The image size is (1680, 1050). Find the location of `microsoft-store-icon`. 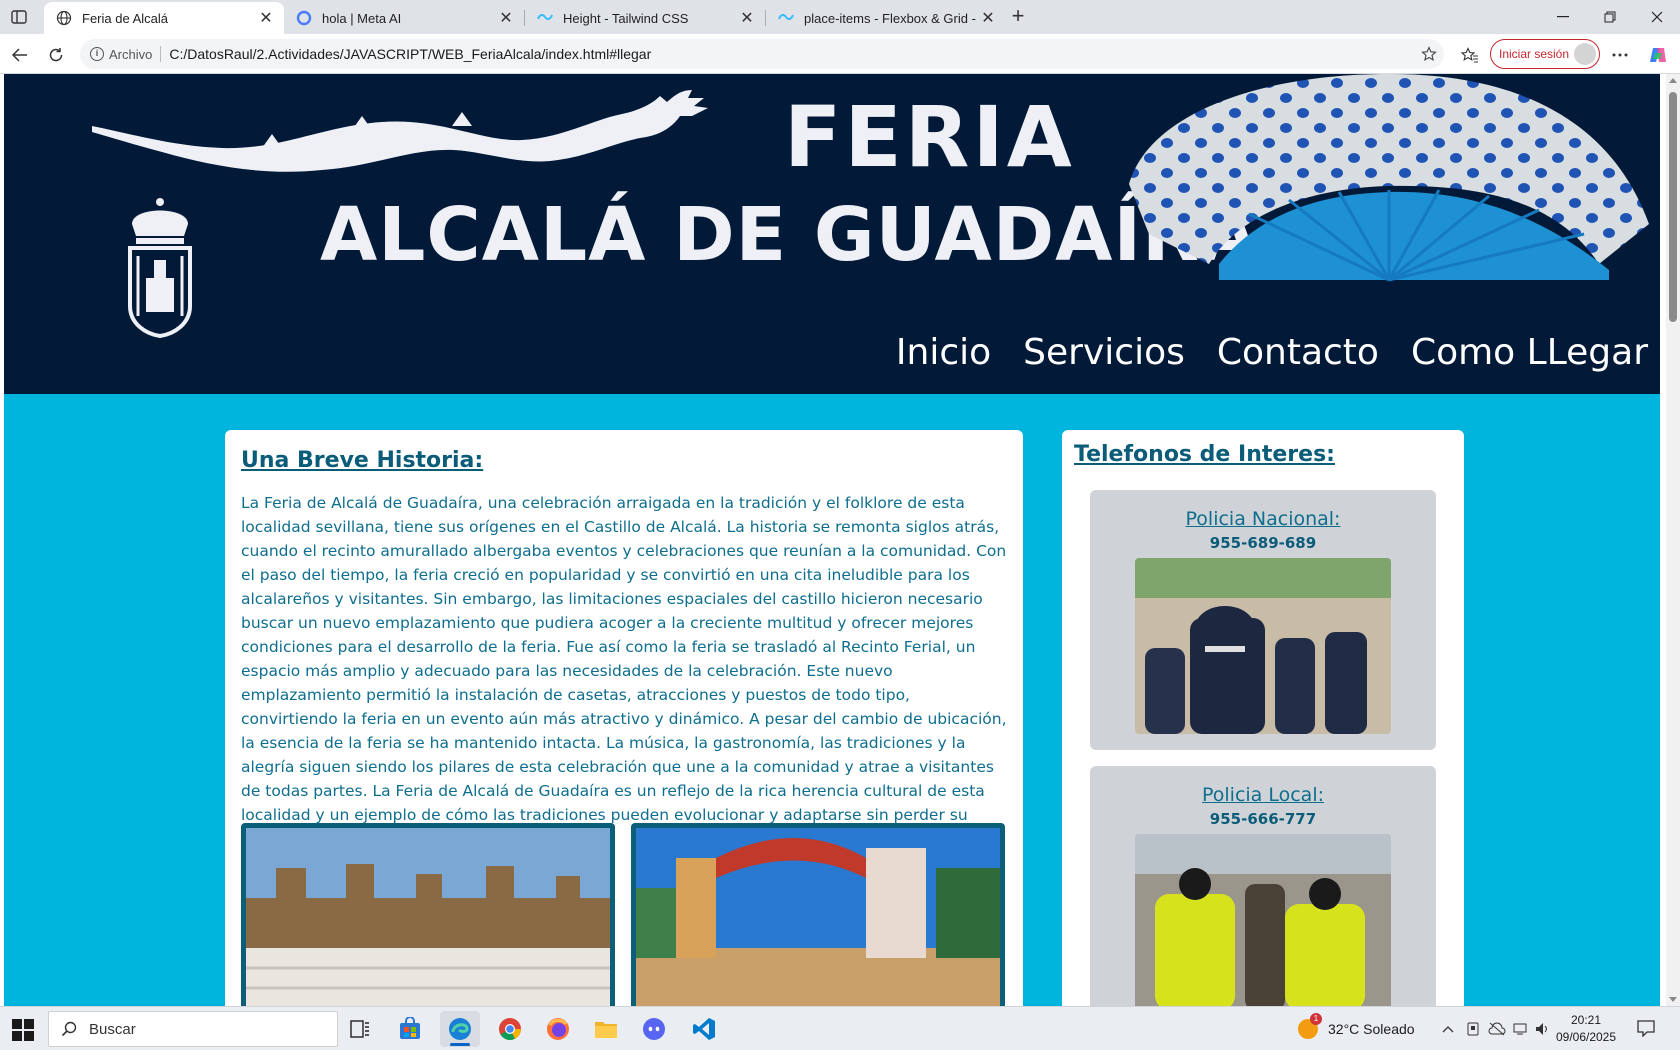

microsoft-store-icon is located at coordinates (410, 1028).